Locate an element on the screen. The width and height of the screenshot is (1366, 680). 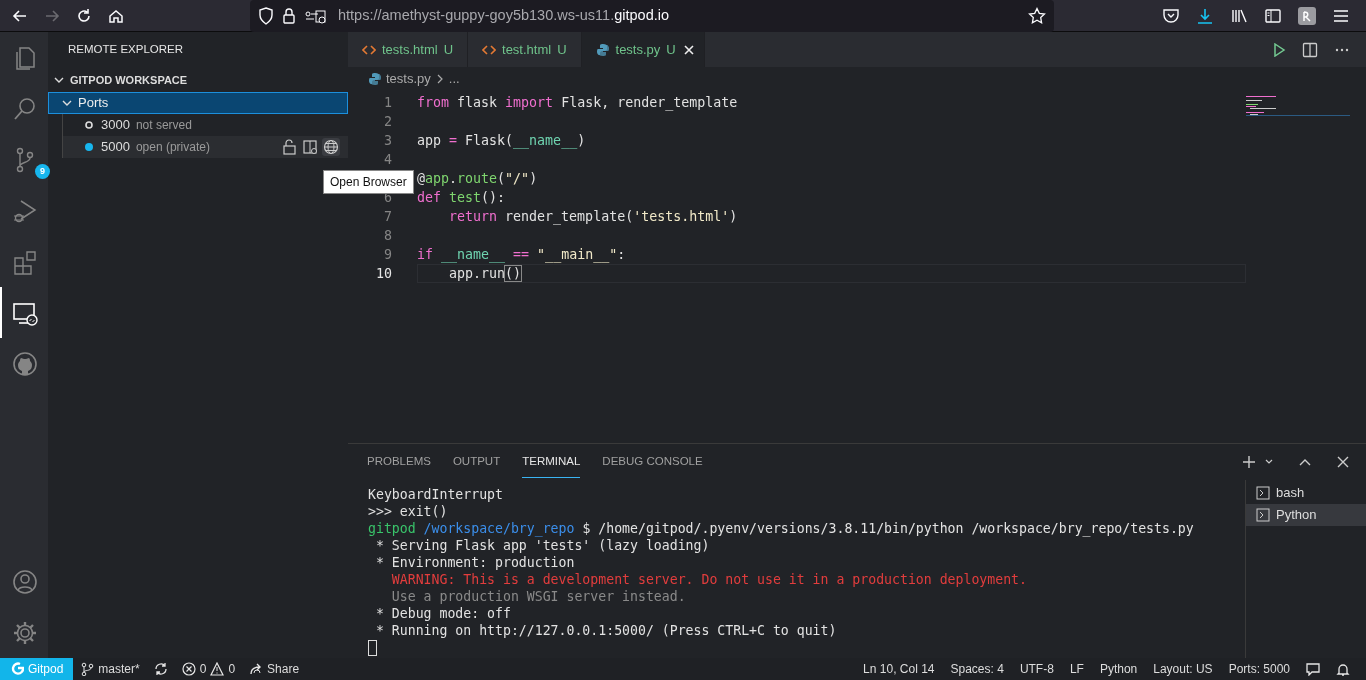
line-number: 2 is located at coordinates (387, 122).